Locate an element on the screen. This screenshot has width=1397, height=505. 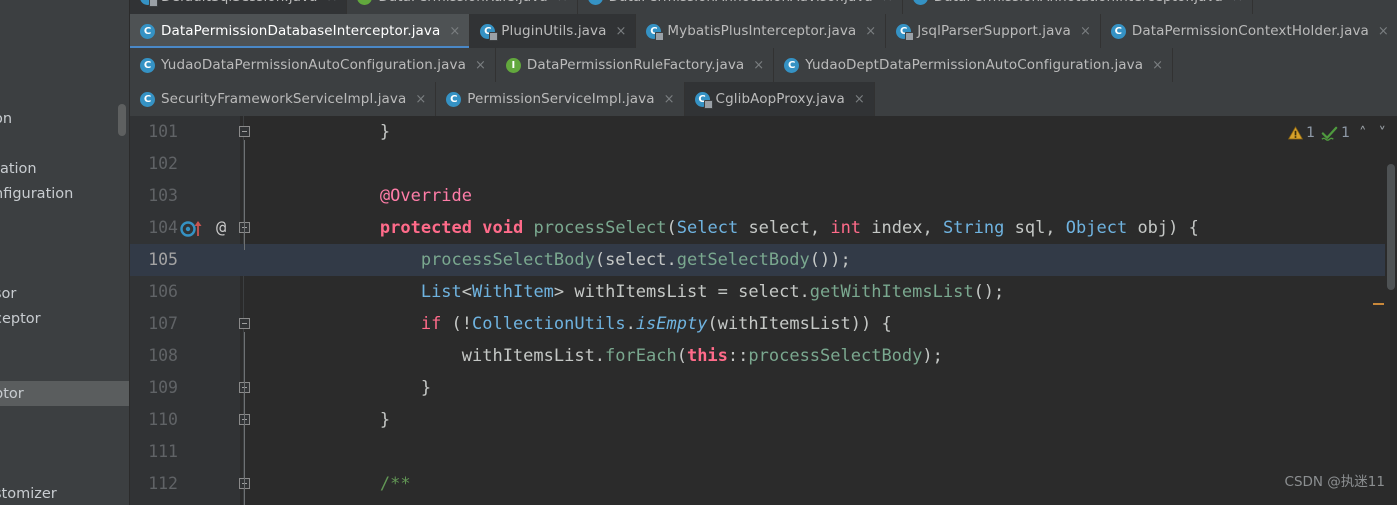
ok-indicator: 1 is located at coordinates (1335, 133).